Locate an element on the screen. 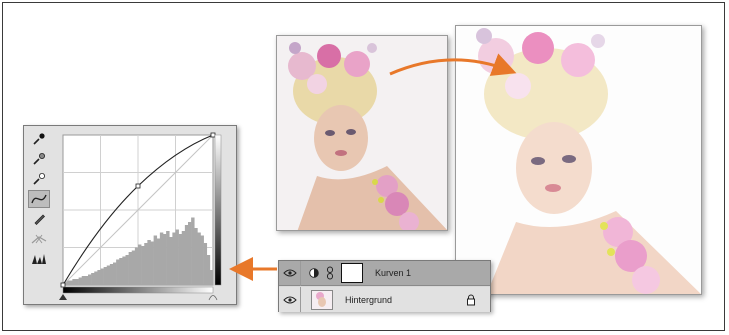  before-after-arrow is located at coordinates (453, 64).